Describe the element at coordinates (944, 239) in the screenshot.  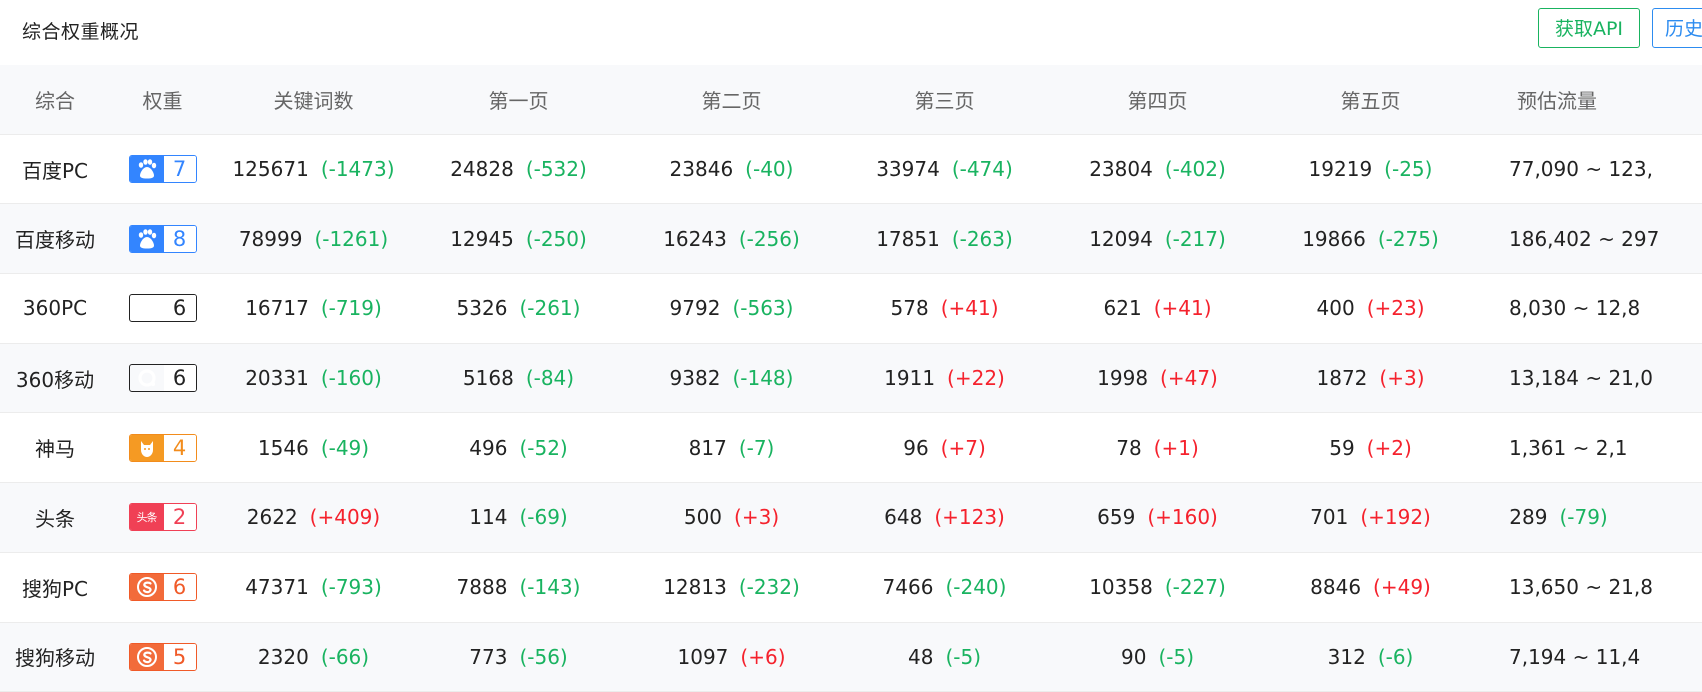
I see `cell-page3: 17851 (-263)` at that location.